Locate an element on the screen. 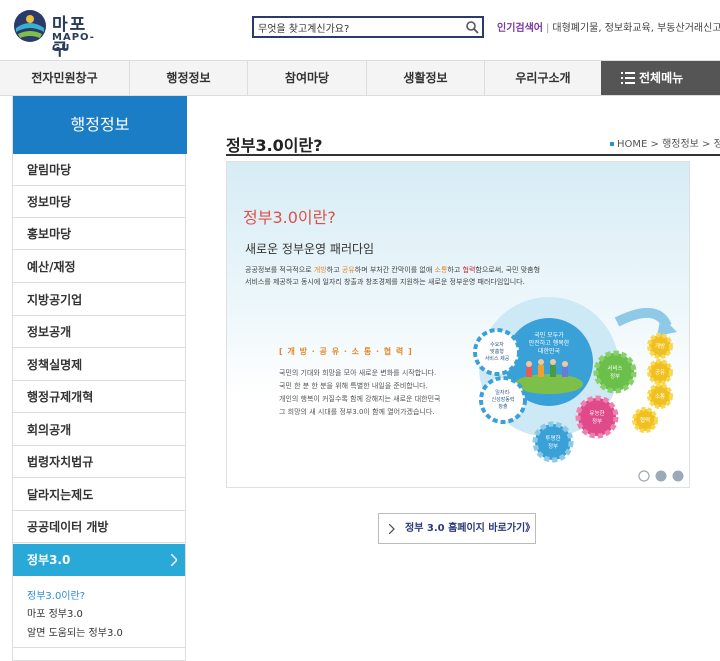 Image resolution: width=720 pixels, height=661 pixels. banner-body-line: 국민의 기대와 희망을 모아 새로운 변화를 시작합니다. is located at coordinates (358, 373).